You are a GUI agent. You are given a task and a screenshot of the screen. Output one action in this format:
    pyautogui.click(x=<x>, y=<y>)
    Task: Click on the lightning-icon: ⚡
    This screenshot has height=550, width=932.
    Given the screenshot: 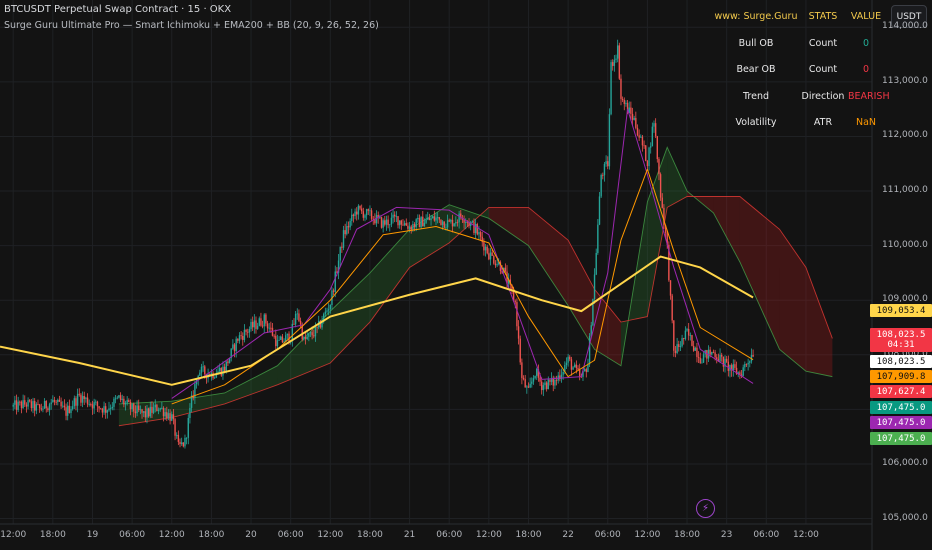 What is the action you would take?
    pyautogui.click(x=705, y=508)
    